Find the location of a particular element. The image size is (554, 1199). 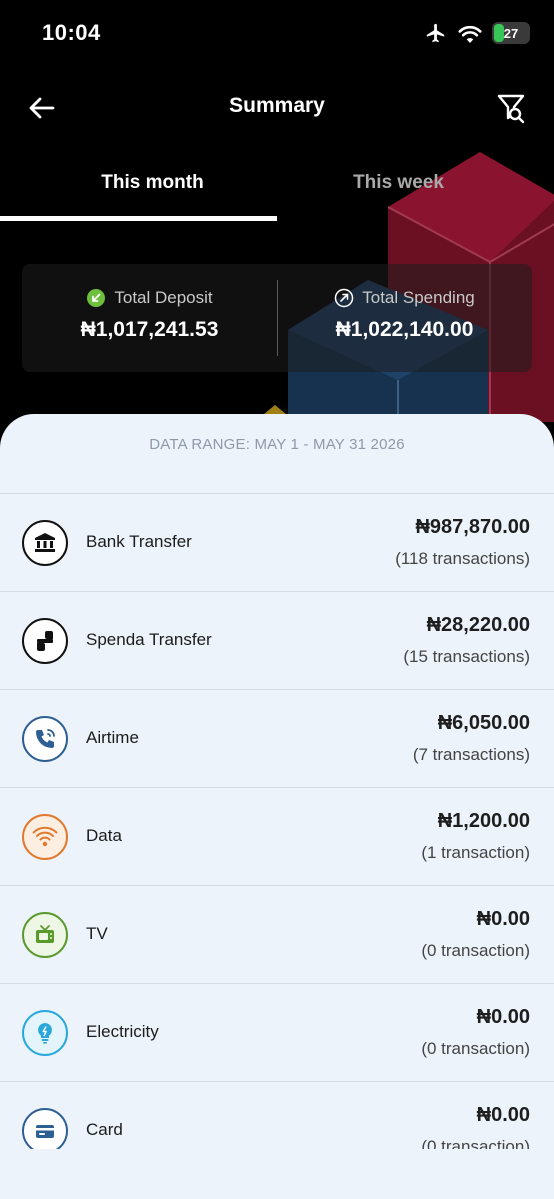

spending-value: ₦1,022,140.00 is located at coordinates (404, 329).